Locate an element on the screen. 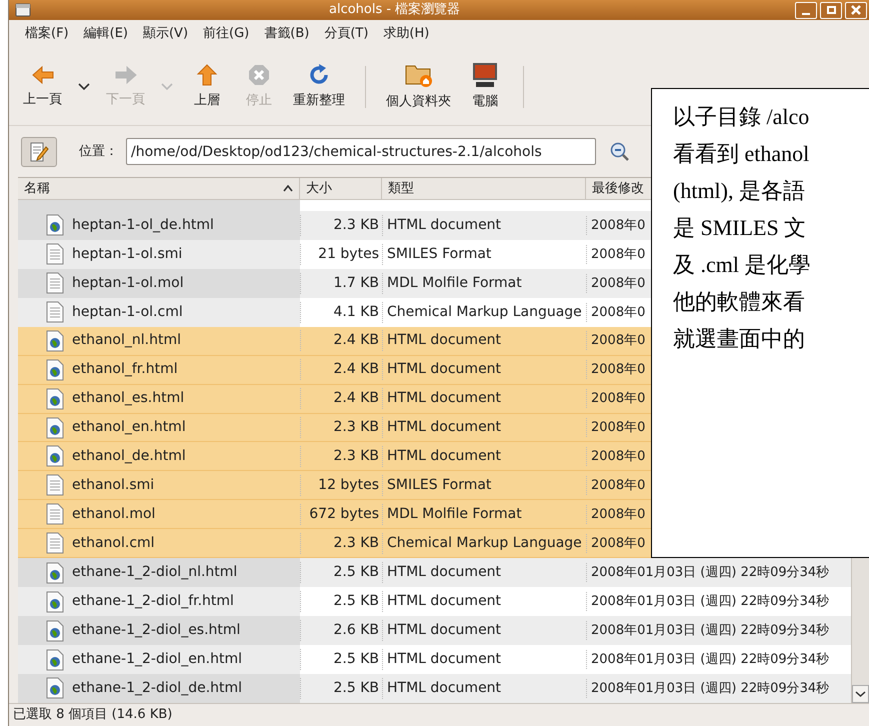 The image size is (869, 726). file-name: ethane-1_2-diol_es.html is located at coordinates (156, 630).